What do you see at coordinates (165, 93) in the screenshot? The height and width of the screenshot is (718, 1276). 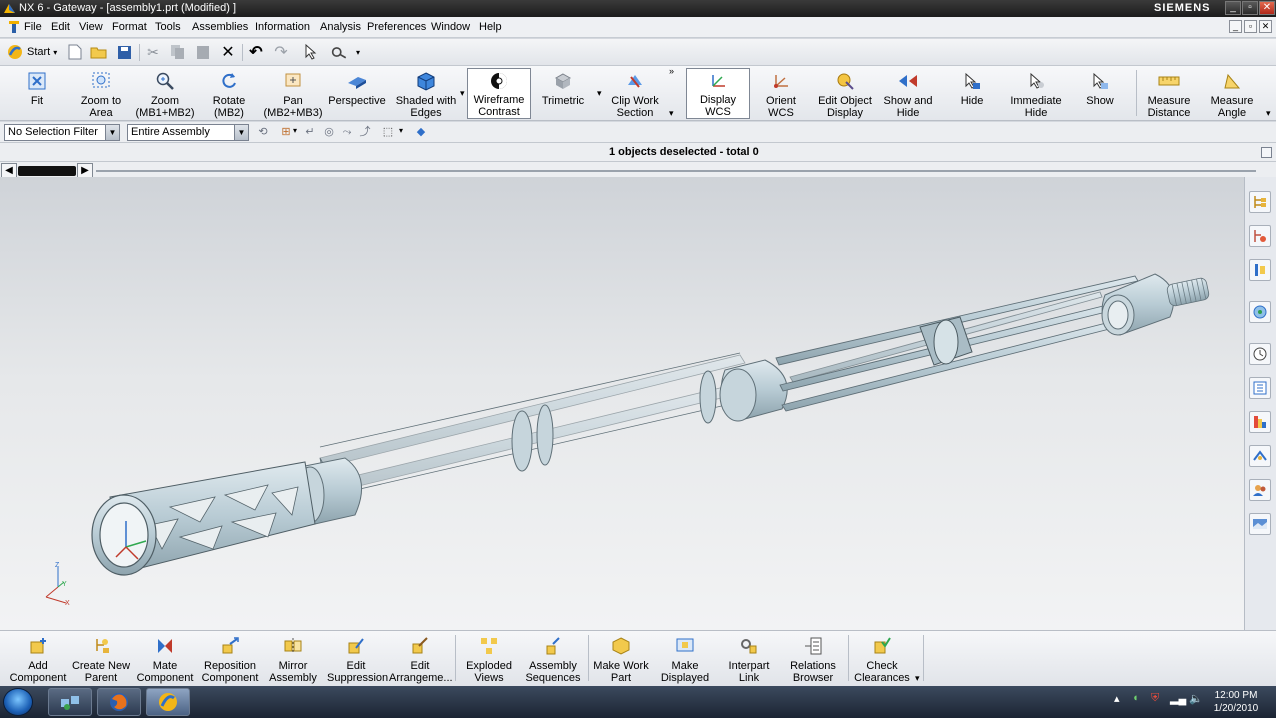 I see `zoom-button: Zoom (MB1+MB2)` at bounding box center [165, 93].